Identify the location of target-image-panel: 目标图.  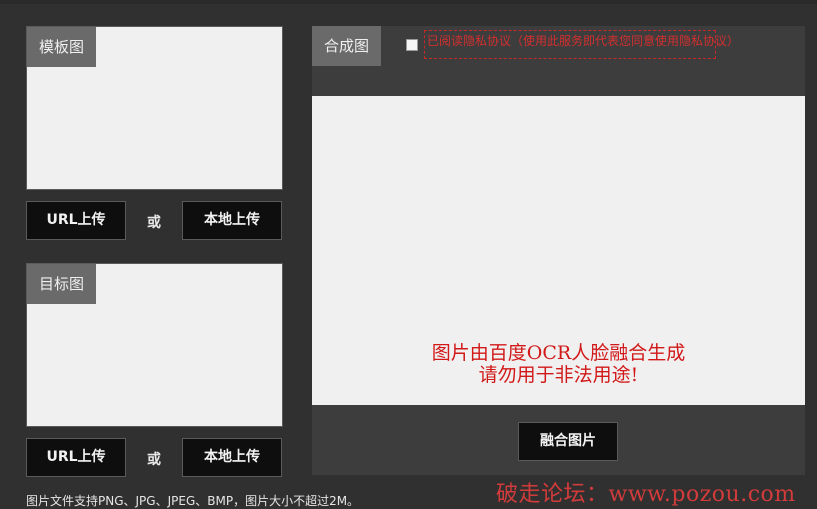
(154, 345).